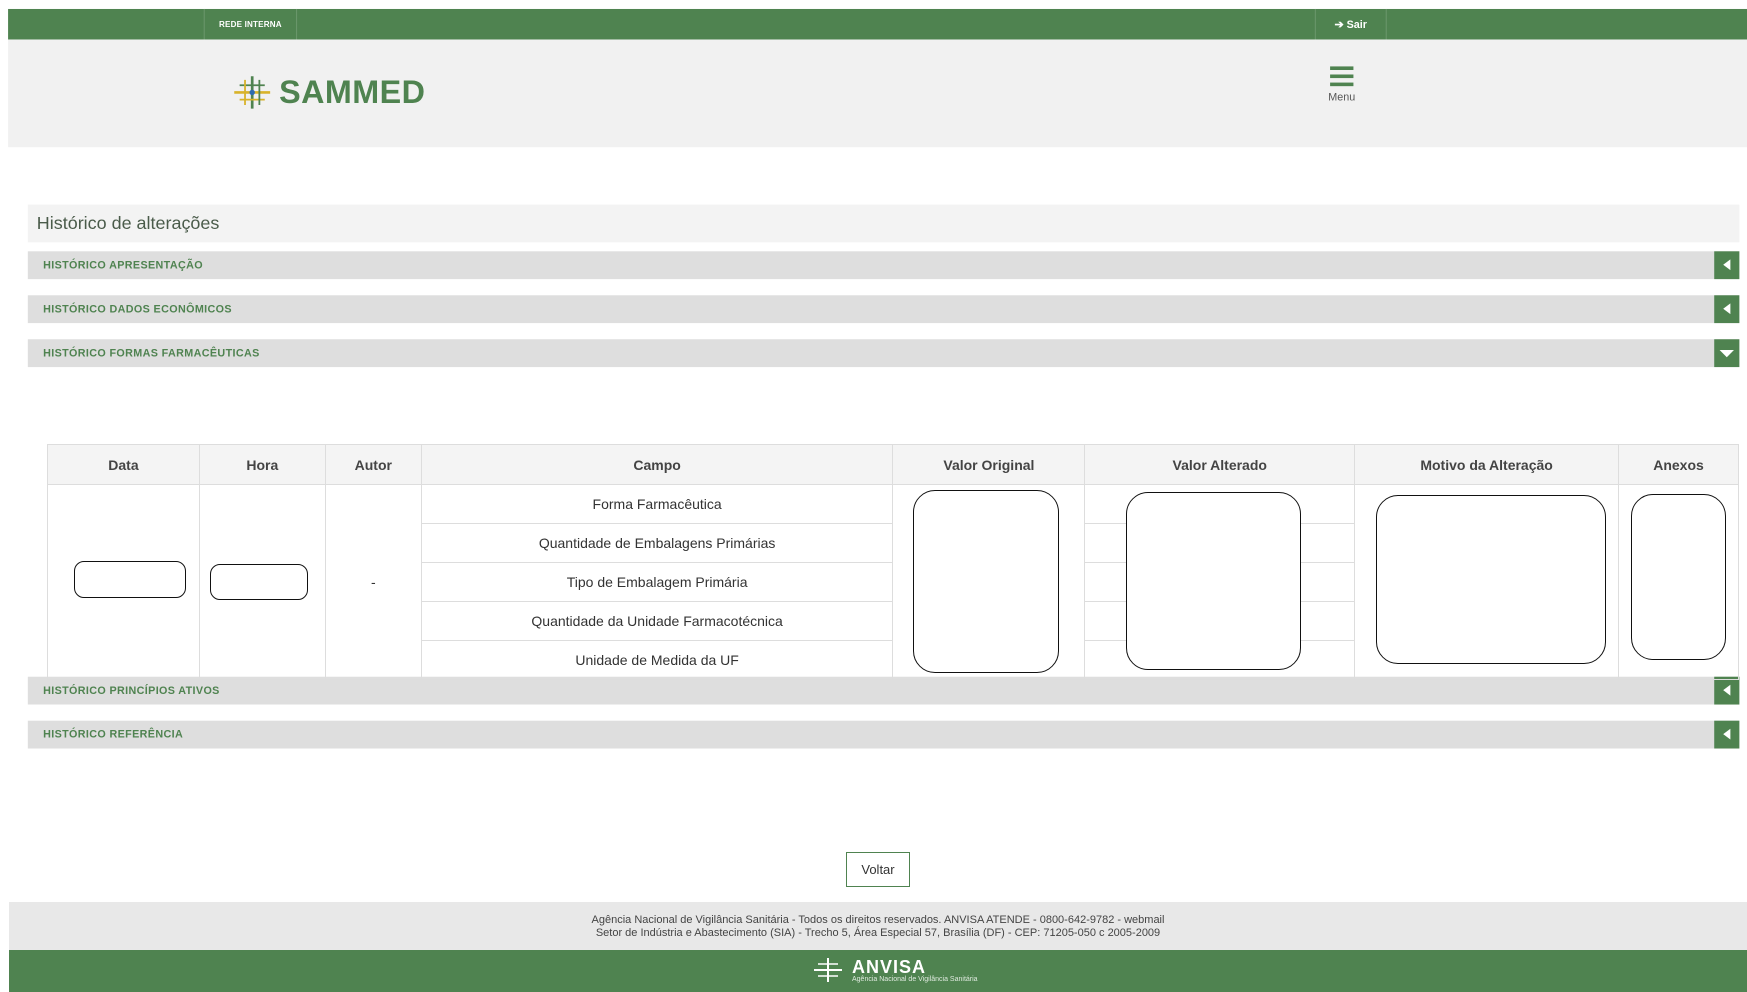 This screenshot has width=1747, height=992. Describe the element at coordinates (878, 869) in the screenshot. I see `voltar-button: Voltar` at that location.